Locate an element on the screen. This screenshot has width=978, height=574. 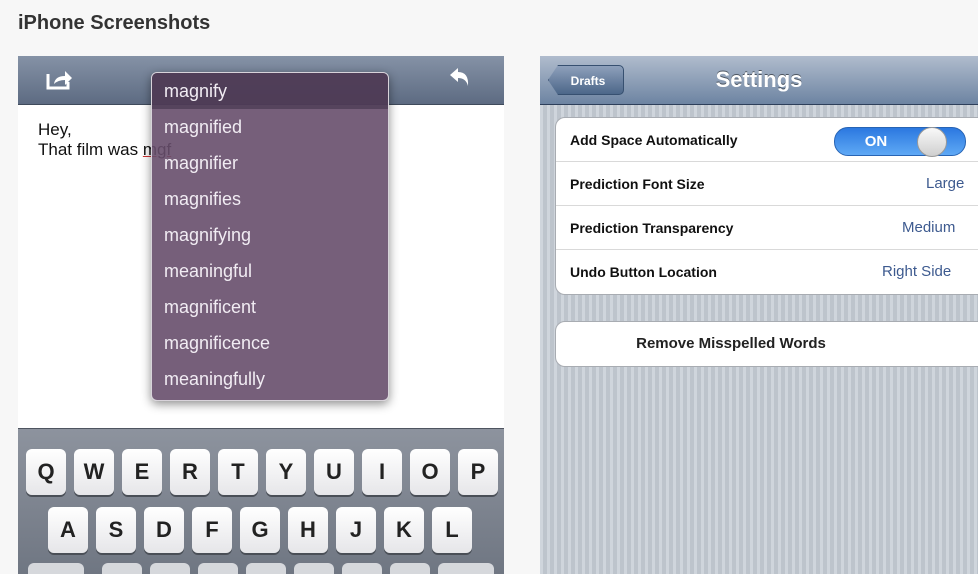
key-r: R is located at coordinates (190, 472).